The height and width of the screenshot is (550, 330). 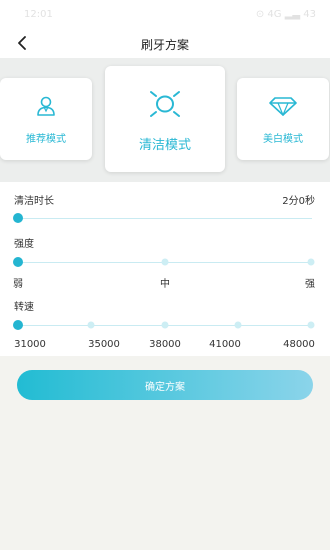 I want to click on speed-tick-41000: 41000, so click(x=225, y=344).